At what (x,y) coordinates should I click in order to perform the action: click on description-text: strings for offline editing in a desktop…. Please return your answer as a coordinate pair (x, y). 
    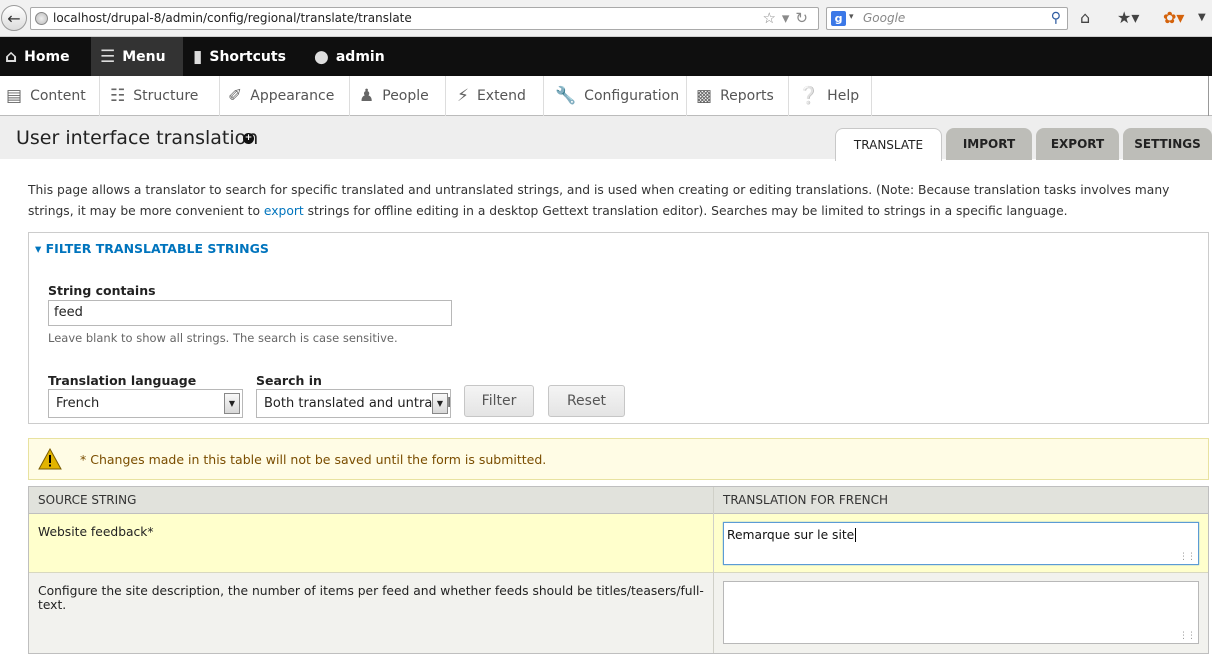
    Looking at the image, I should click on (685, 211).